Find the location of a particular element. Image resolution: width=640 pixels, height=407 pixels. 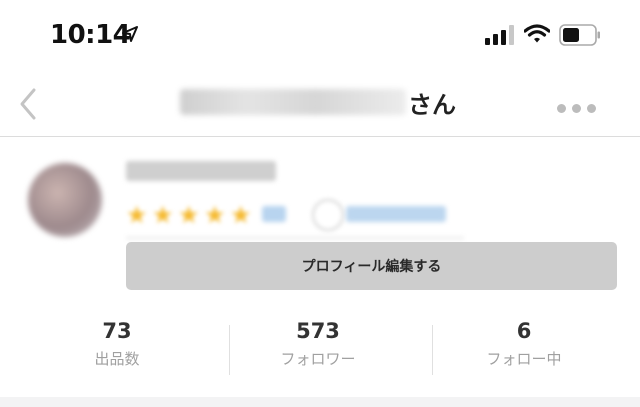

blurred-verified-text is located at coordinates (396, 214).